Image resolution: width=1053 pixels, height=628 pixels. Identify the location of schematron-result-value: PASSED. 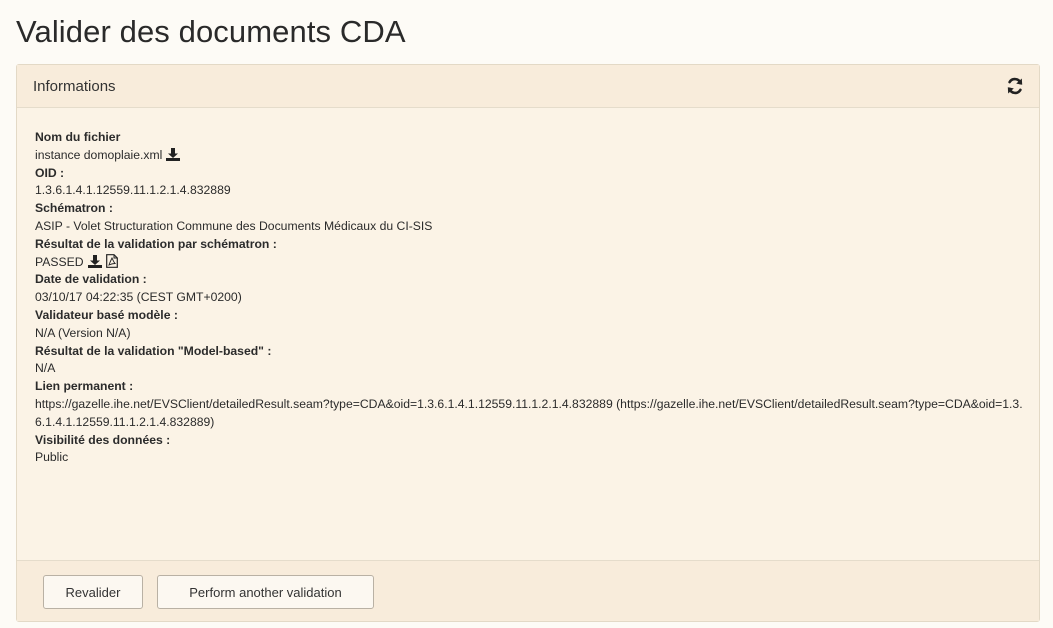
(59, 261).